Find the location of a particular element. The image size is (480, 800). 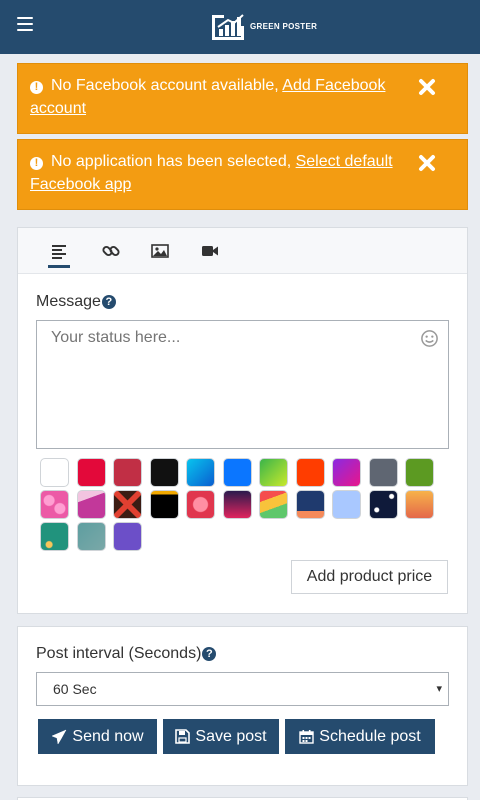

swatch-blue is located at coordinates (237, 472).